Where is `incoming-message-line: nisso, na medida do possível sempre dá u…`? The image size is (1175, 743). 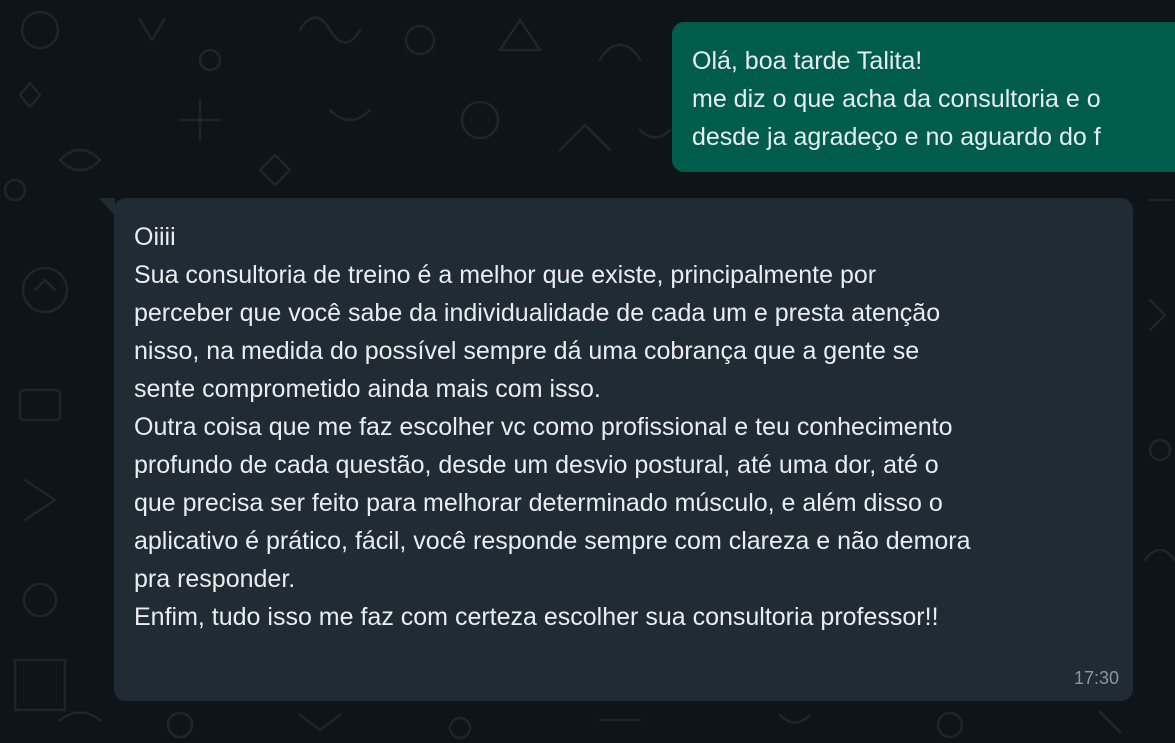
incoming-message-line: nisso, na medida do possível sempre dá u… is located at coordinates (527, 351).